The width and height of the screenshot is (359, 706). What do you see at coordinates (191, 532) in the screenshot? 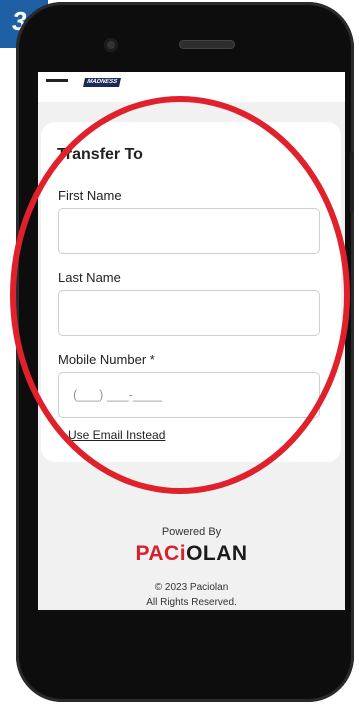
I see `powered-by-text: Powered By` at bounding box center [191, 532].